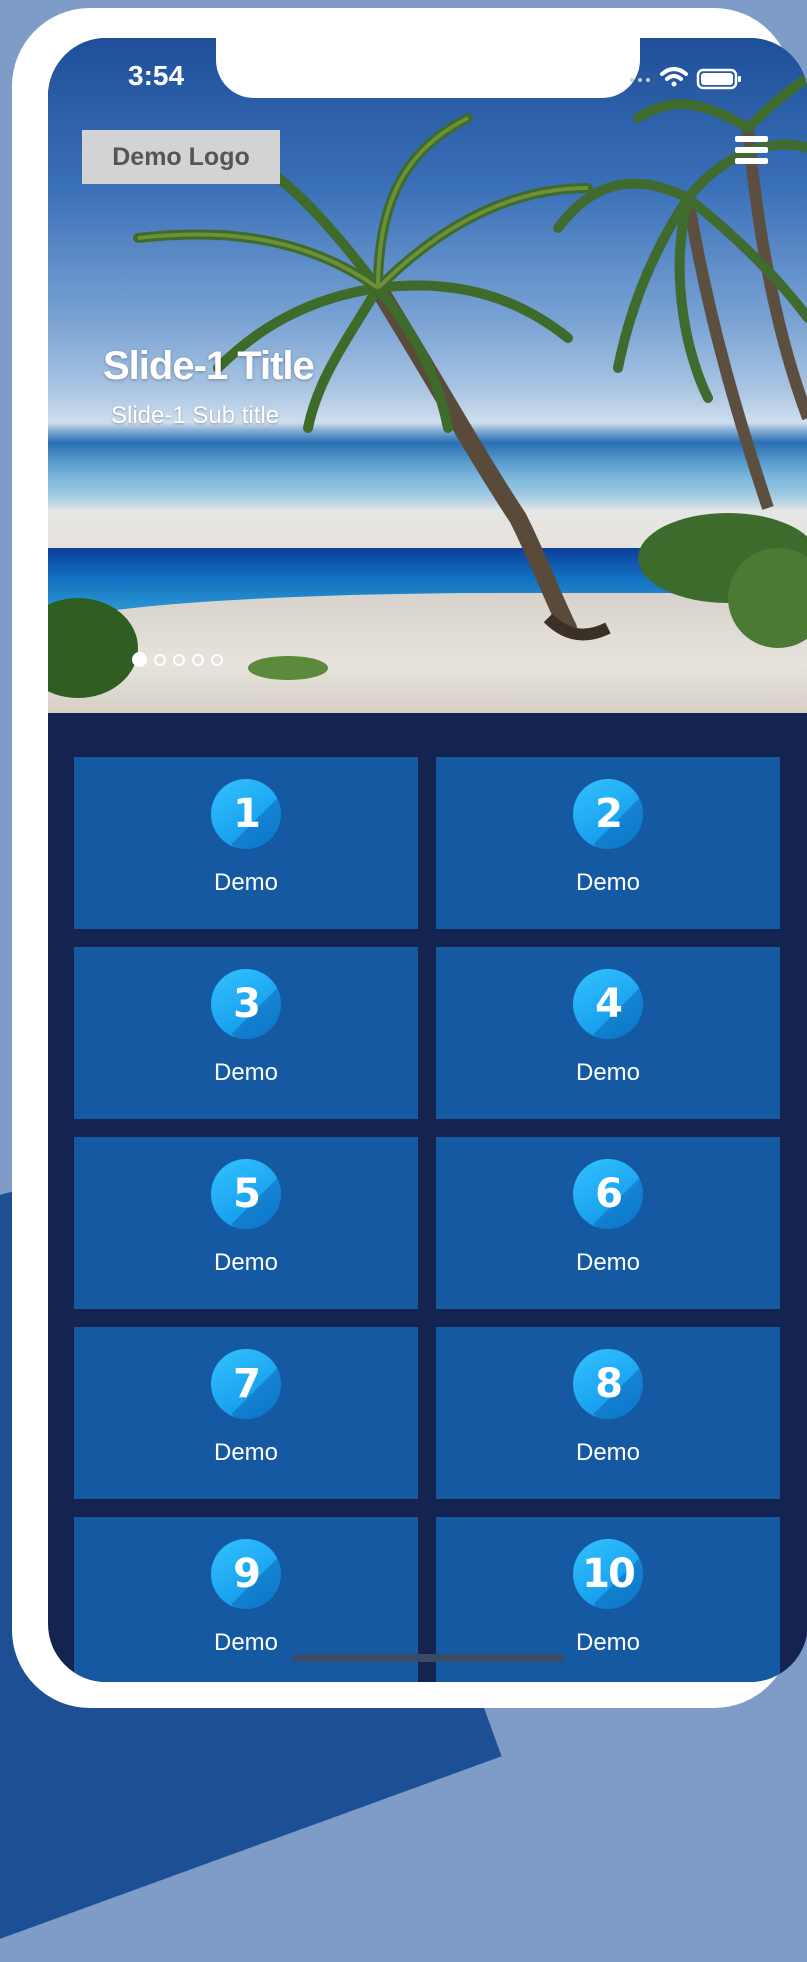  I want to click on badge-number: 1, so click(247, 814).